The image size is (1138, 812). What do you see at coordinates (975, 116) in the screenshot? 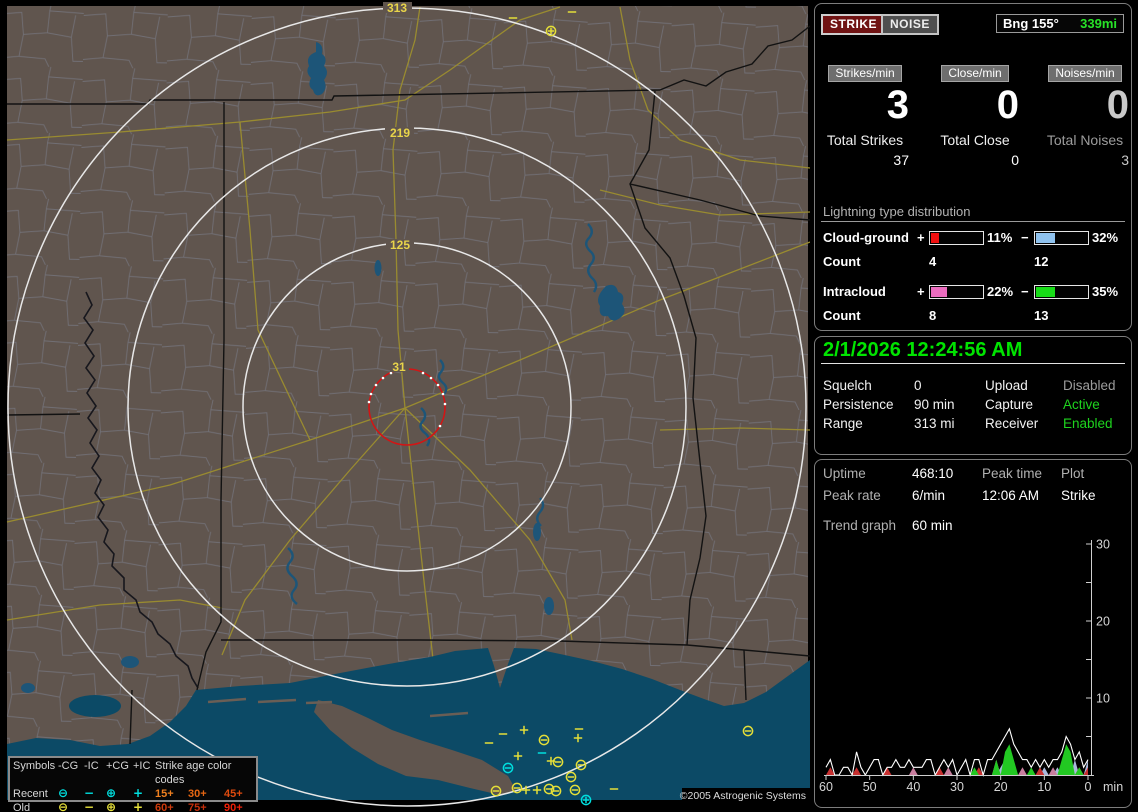
I see `close-per-min-column: Close/min 0 Total Close 0` at bounding box center [975, 116].